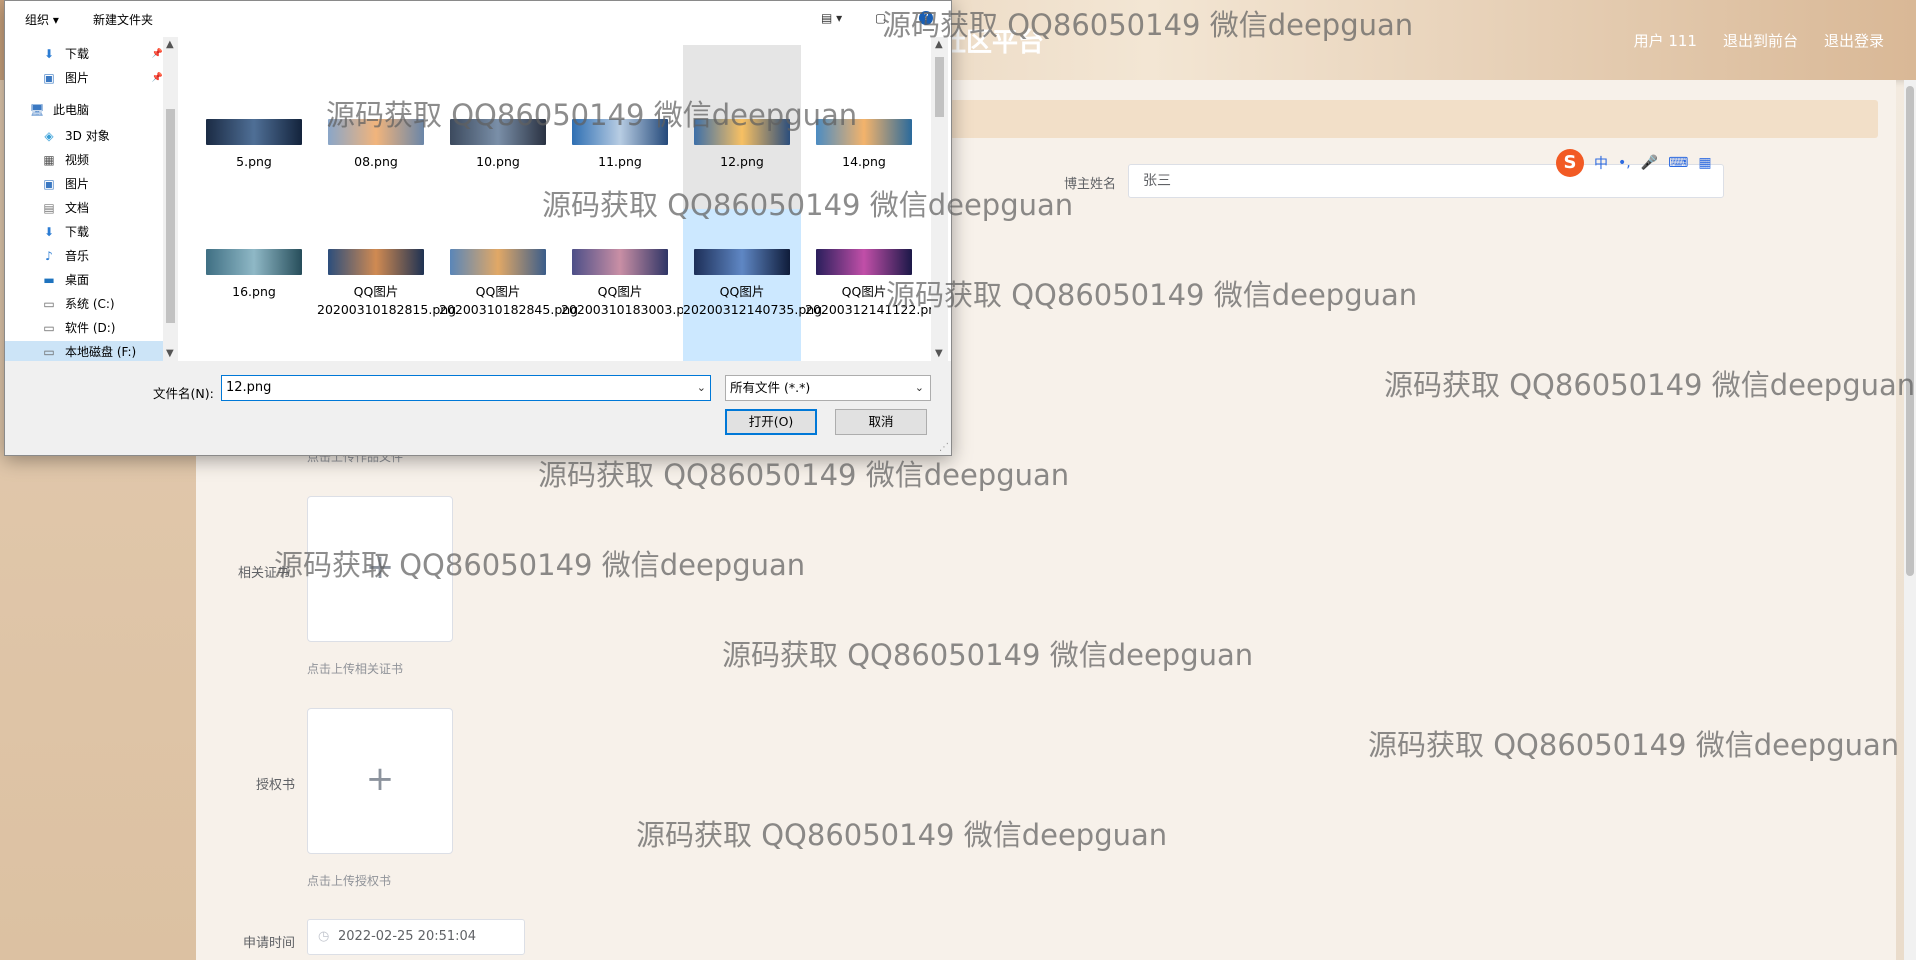 This screenshot has height=960, width=1916. What do you see at coordinates (263, 573) in the screenshot?
I see `cert-label: 相关证书` at bounding box center [263, 573].